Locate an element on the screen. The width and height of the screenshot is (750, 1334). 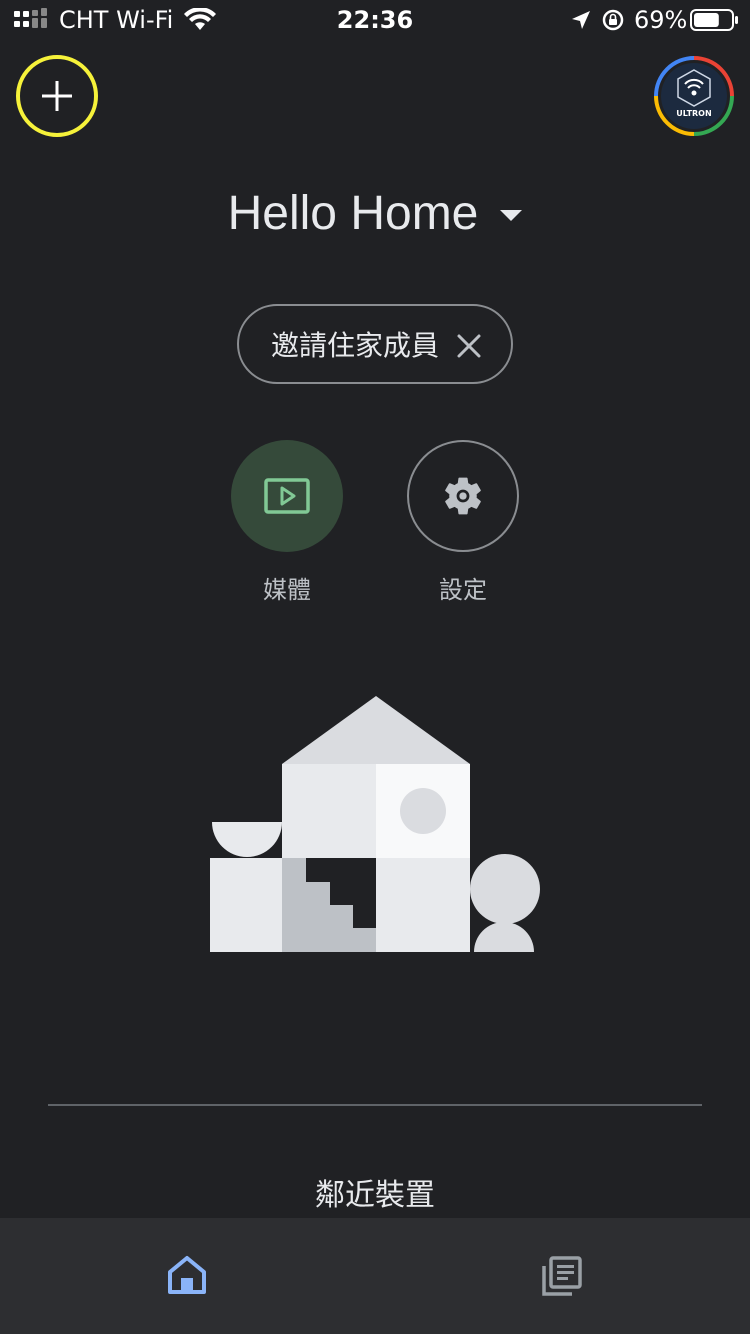
media-button is located at coordinates (287, 496).